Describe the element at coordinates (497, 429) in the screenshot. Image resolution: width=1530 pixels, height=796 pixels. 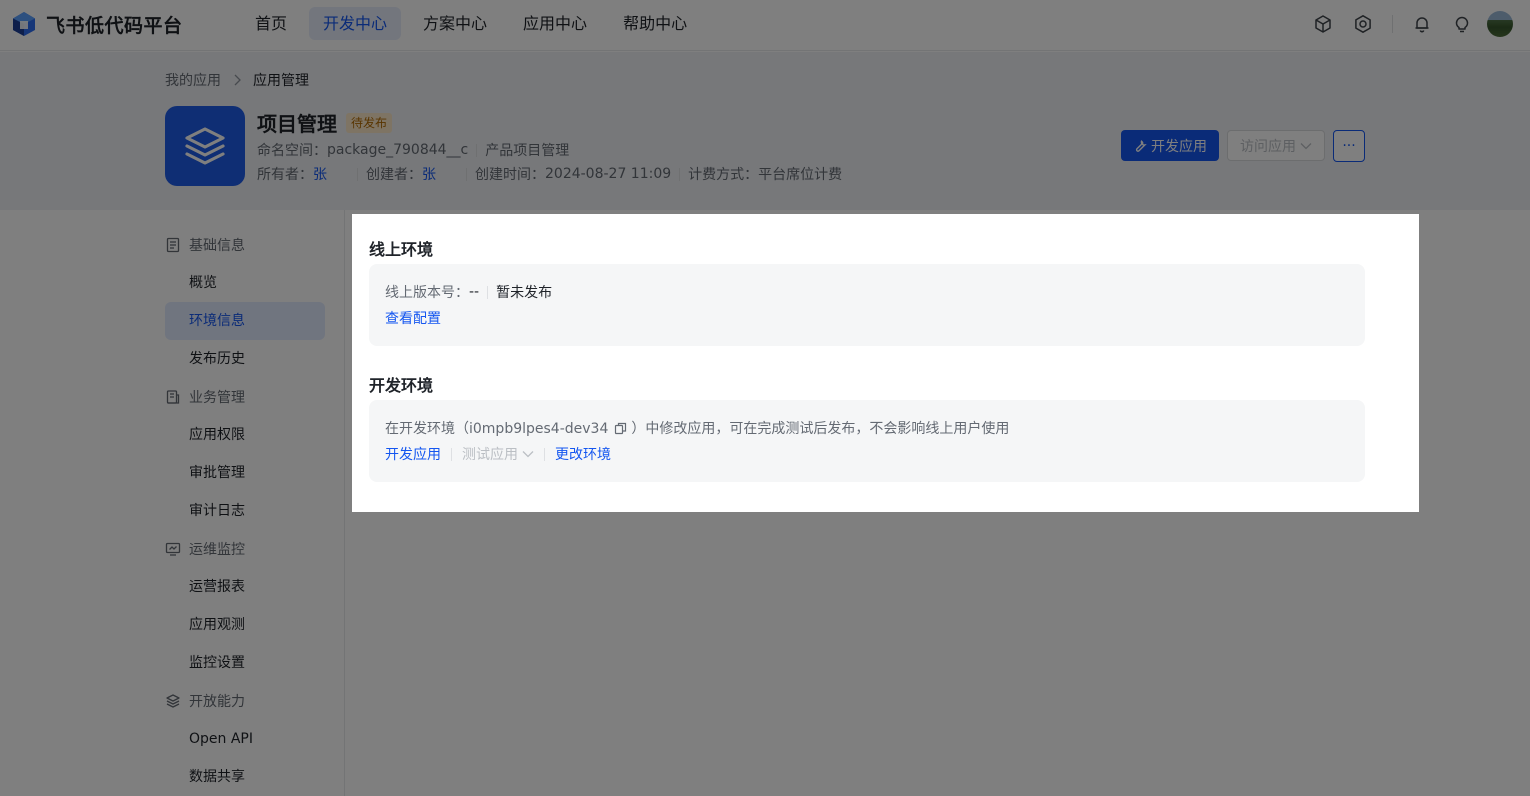
I see `dev-env-desc-prefix: 在开发环境（i0mpb9lpes4-dev34` at that location.